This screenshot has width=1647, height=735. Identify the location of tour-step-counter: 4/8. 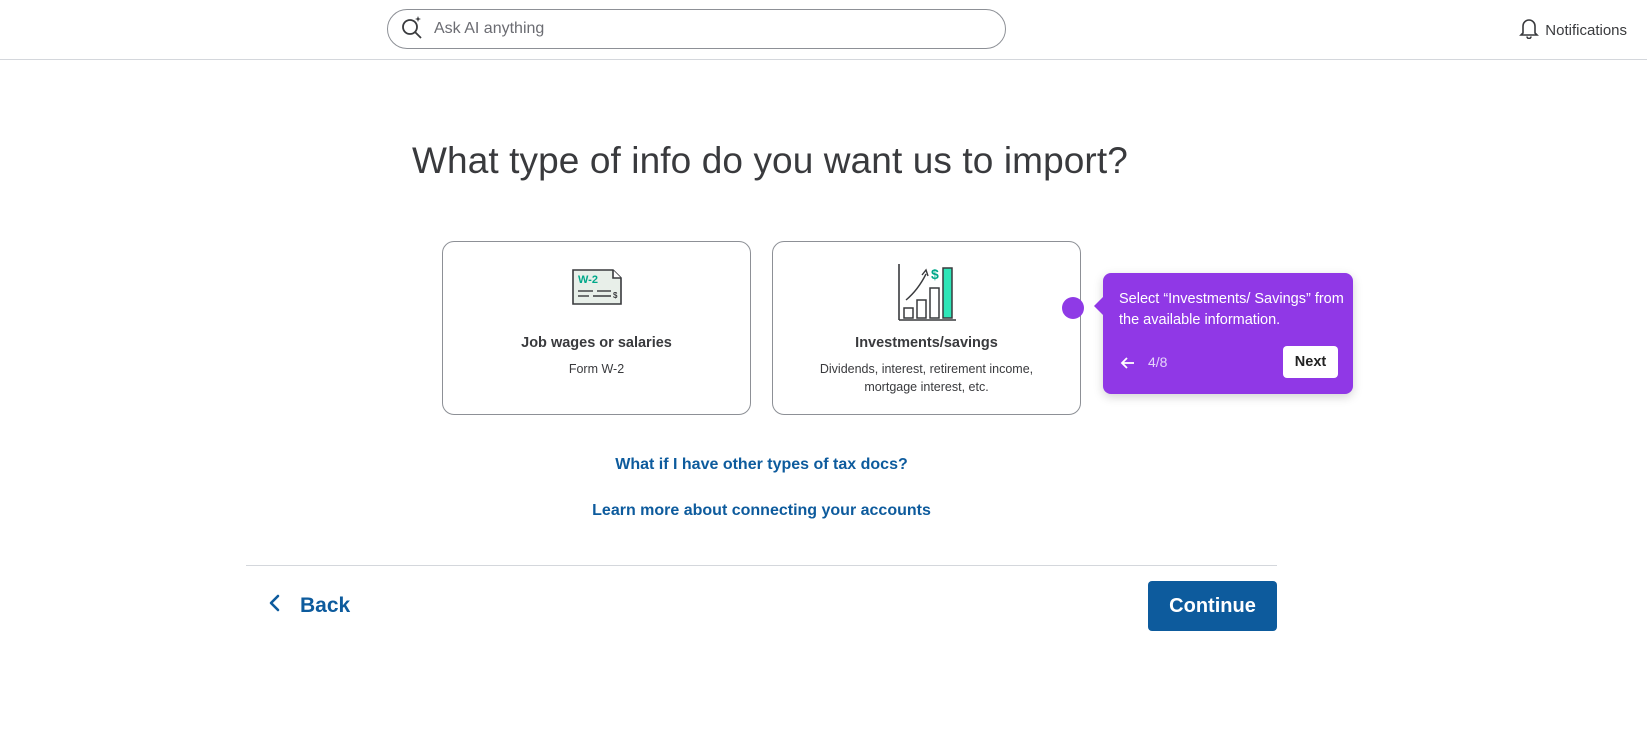
(1158, 362).